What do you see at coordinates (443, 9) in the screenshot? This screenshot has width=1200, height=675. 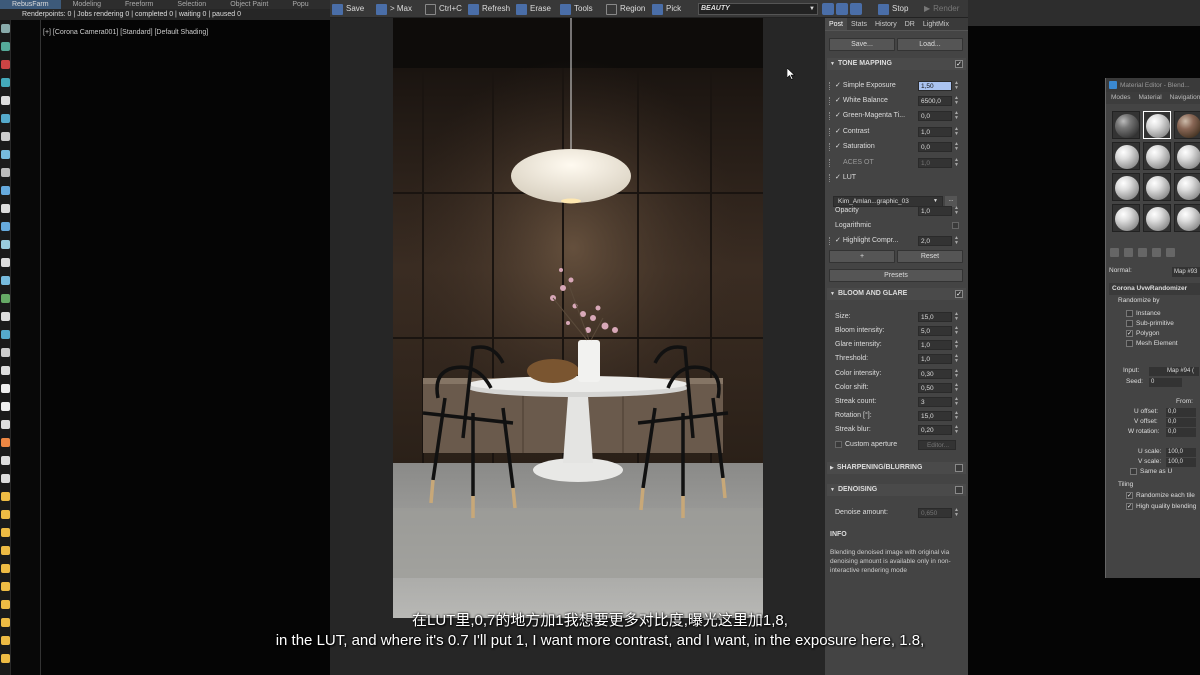 I see `copy-button: Ctrl+C` at bounding box center [443, 9].